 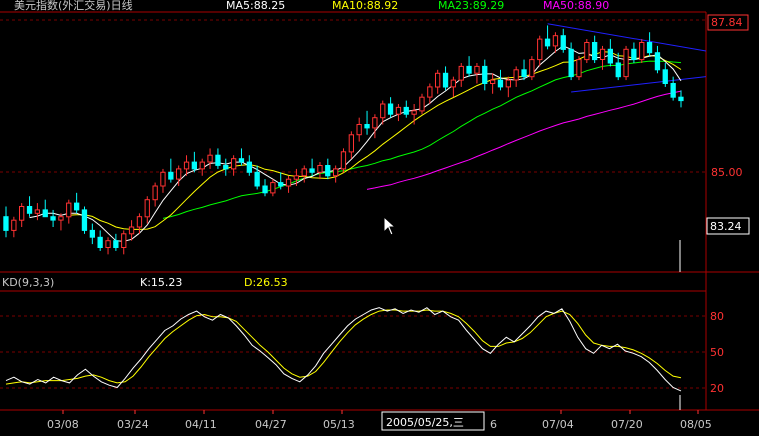 What do you see at coordinates (576, 6) in the screenshot?
I see `ma50-legend: MA50:88.90` at bounding box center [576, 6].